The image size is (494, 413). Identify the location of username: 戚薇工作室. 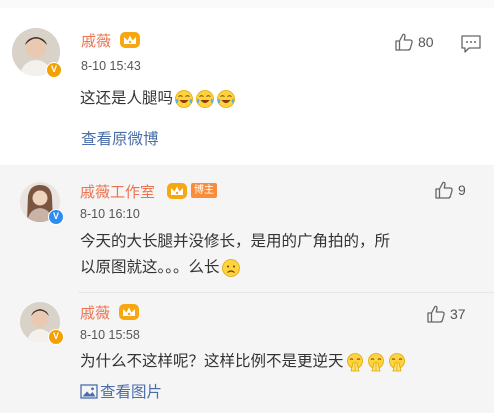
(117, 191).